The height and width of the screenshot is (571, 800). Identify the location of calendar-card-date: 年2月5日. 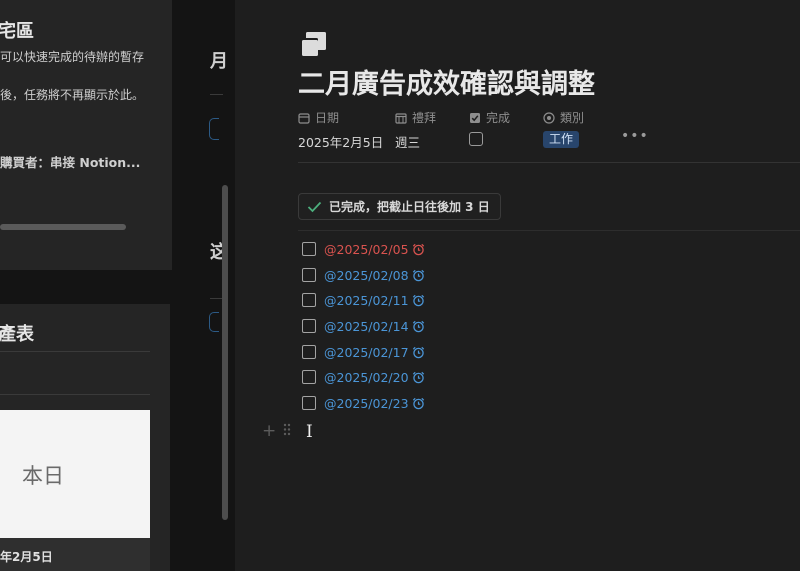
(26, 557).